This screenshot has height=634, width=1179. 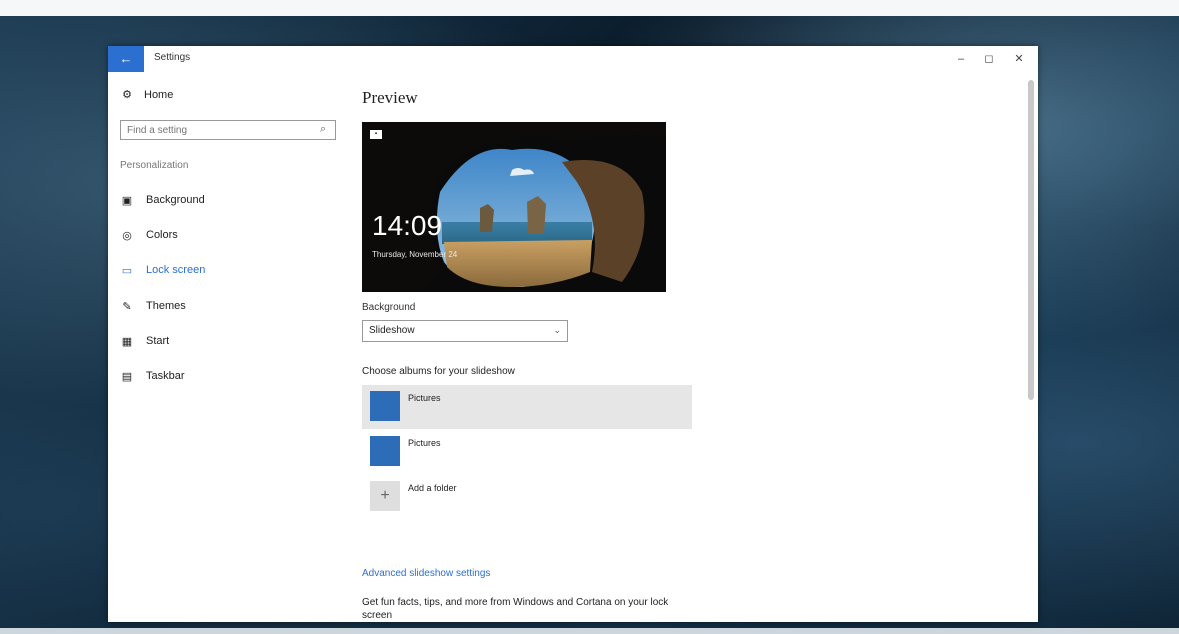 What do you see at coordinates (127, 95) in the screenshot?
I see `gear-icon: ⚙` at bounding box center [127, 95].